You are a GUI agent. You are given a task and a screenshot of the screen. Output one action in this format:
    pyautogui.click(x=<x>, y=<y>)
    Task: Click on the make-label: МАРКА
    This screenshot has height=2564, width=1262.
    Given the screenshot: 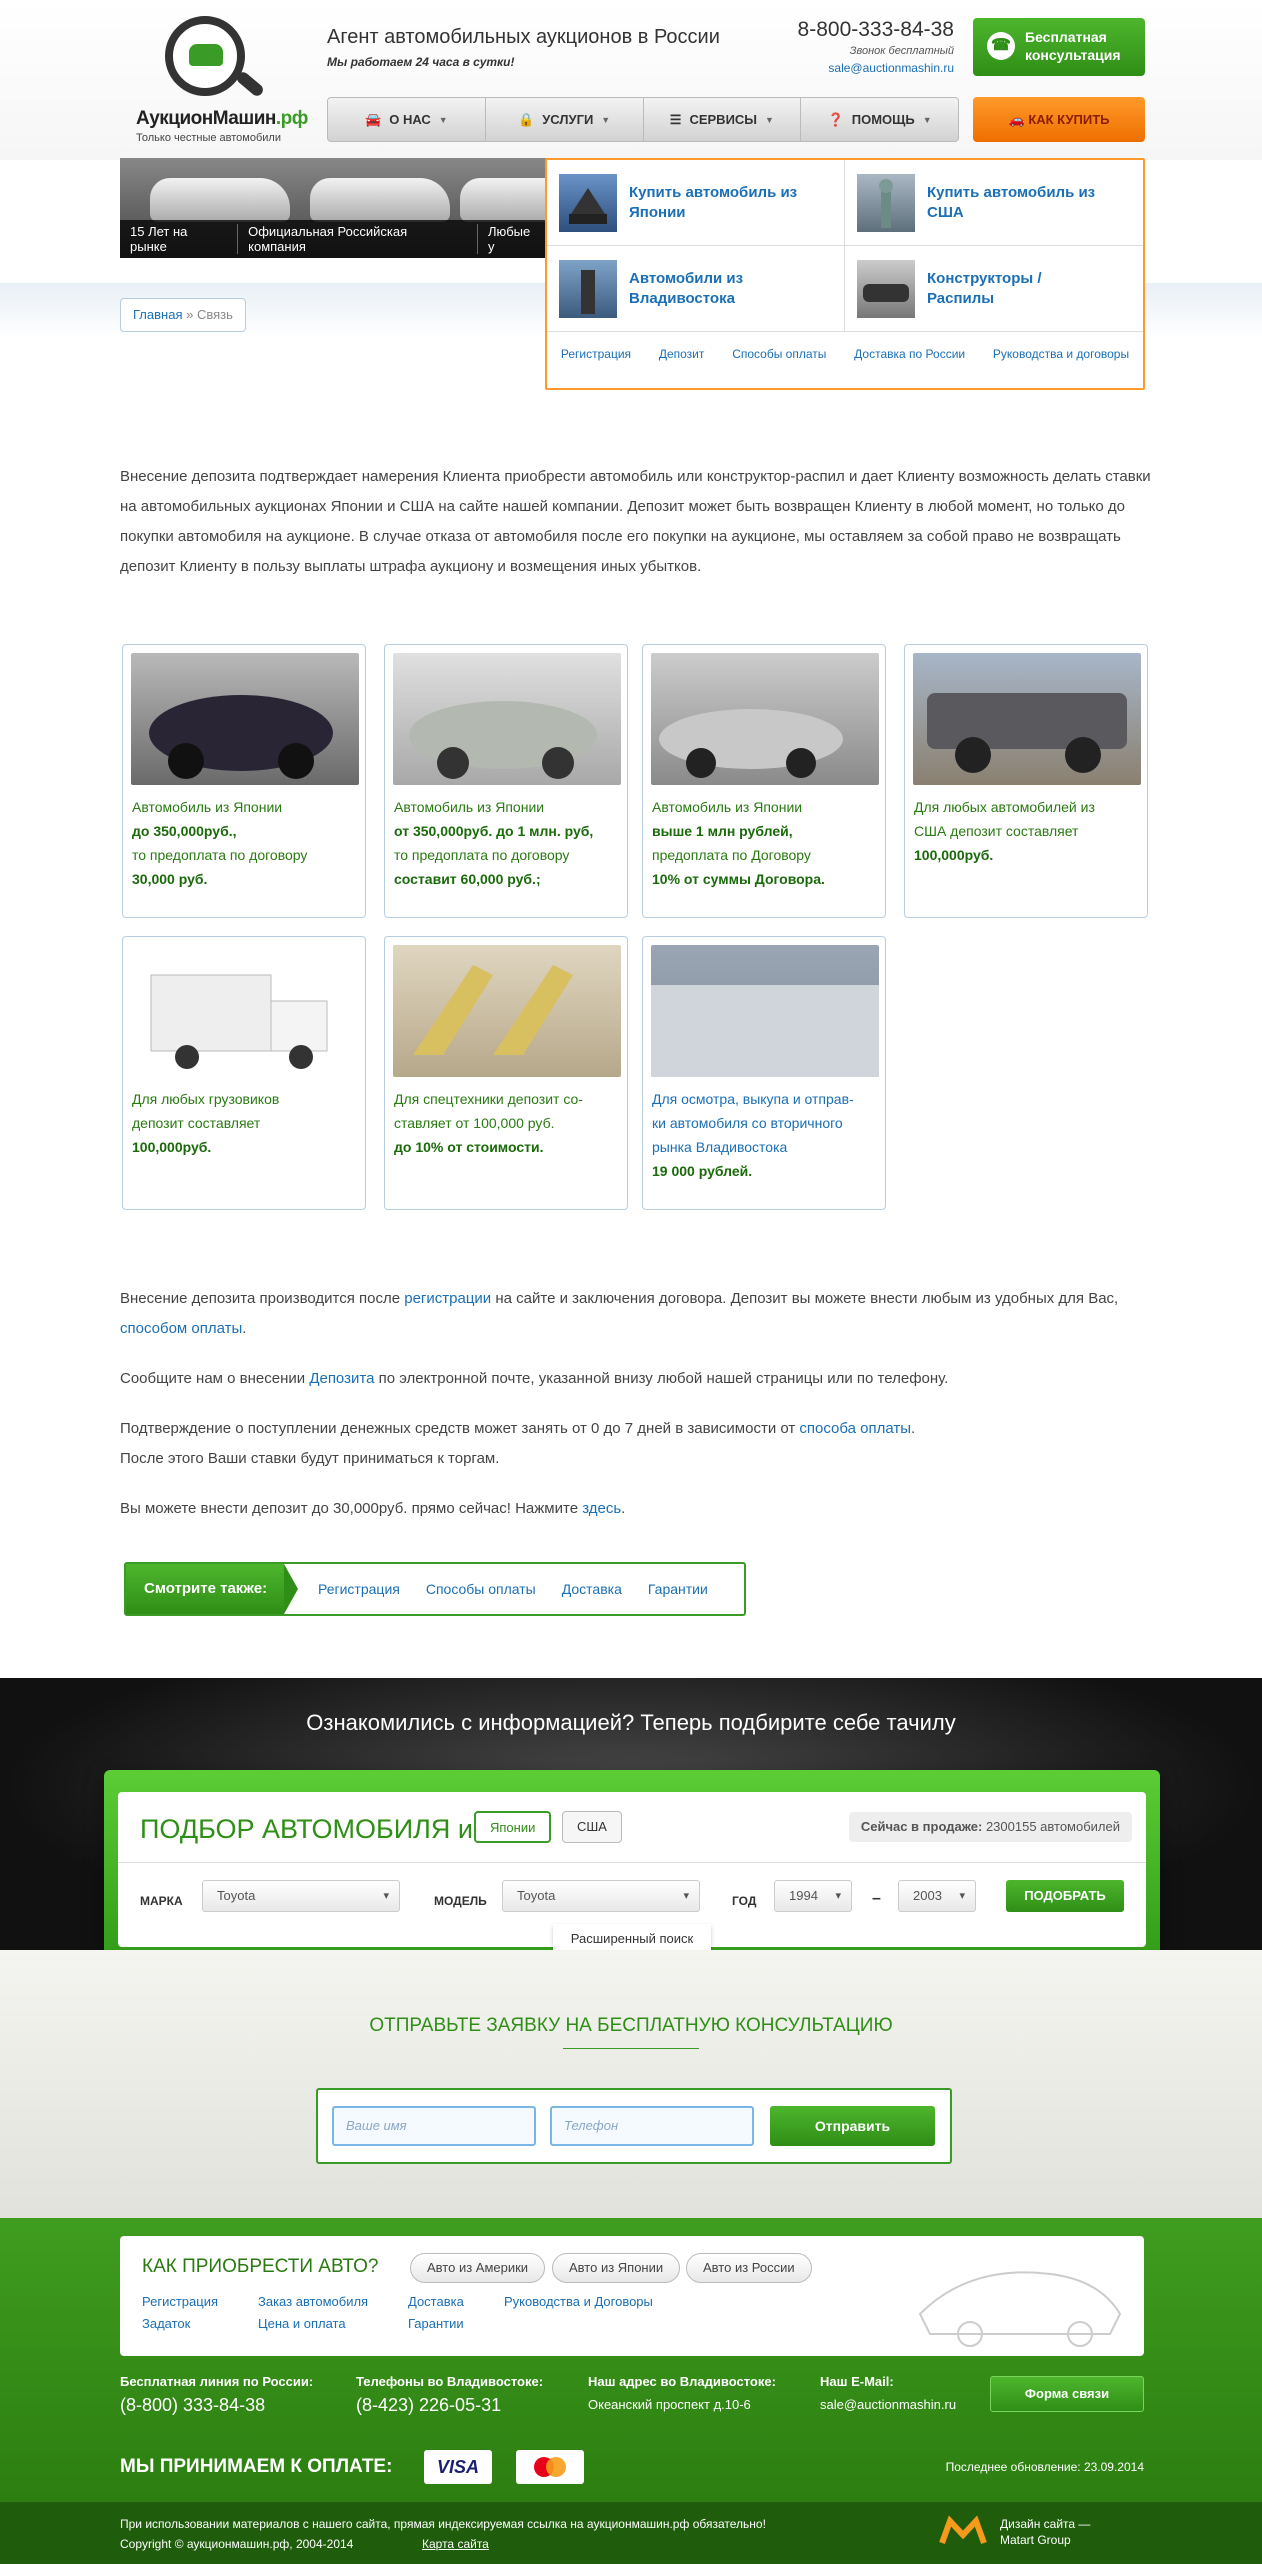 What is the action you would take?
    pyautogui.click(x=161, y=1901)
    